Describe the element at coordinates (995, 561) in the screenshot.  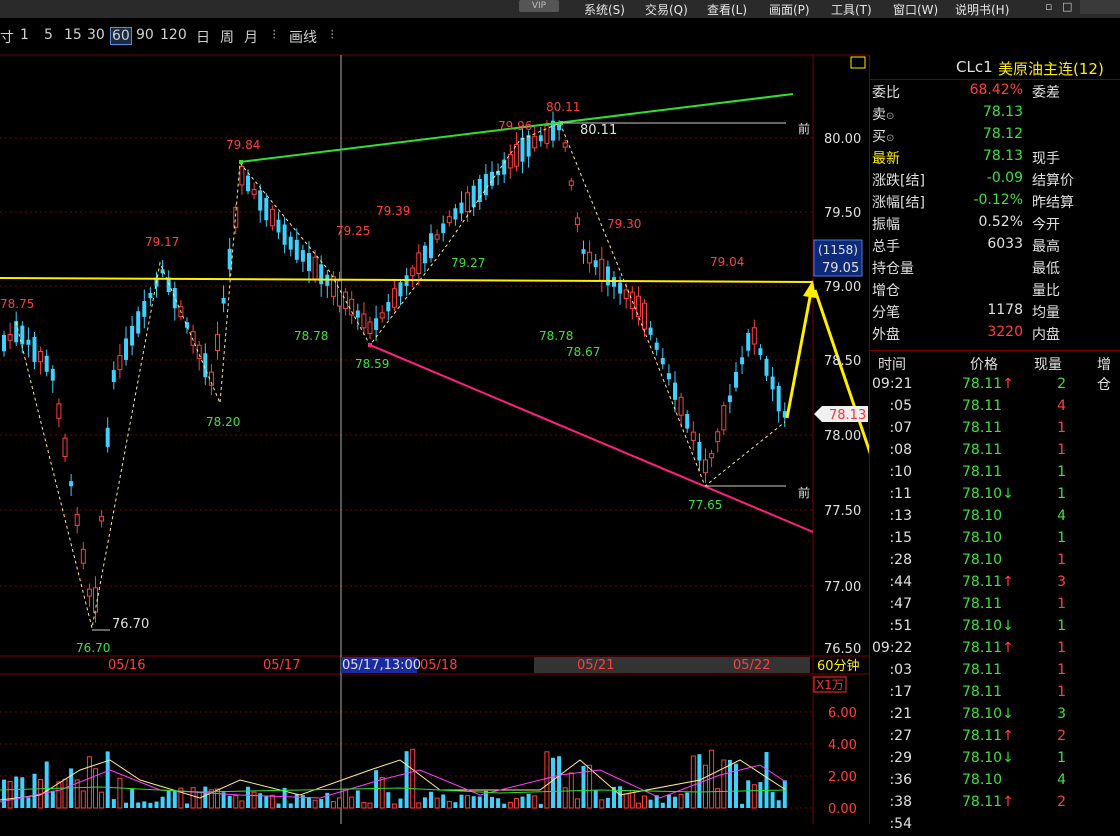
I see `tick-row: :28 78.10 1` at that location.